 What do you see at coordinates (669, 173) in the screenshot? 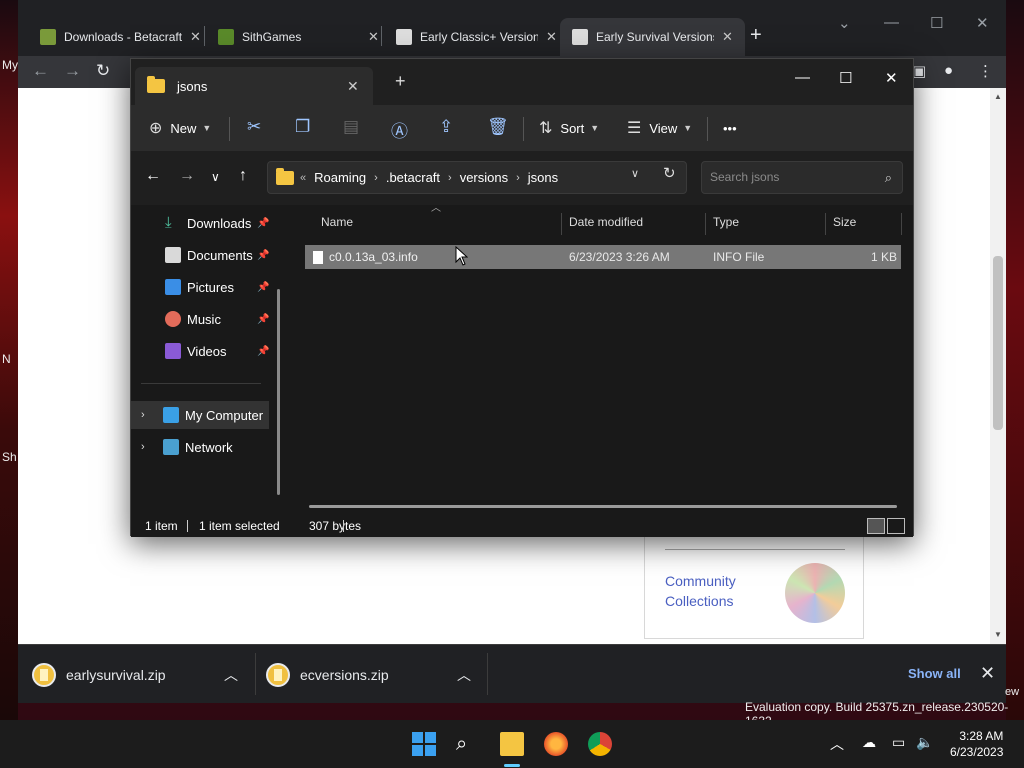
I see `refresh-icon: ↻` at bounding box center [669, 173].